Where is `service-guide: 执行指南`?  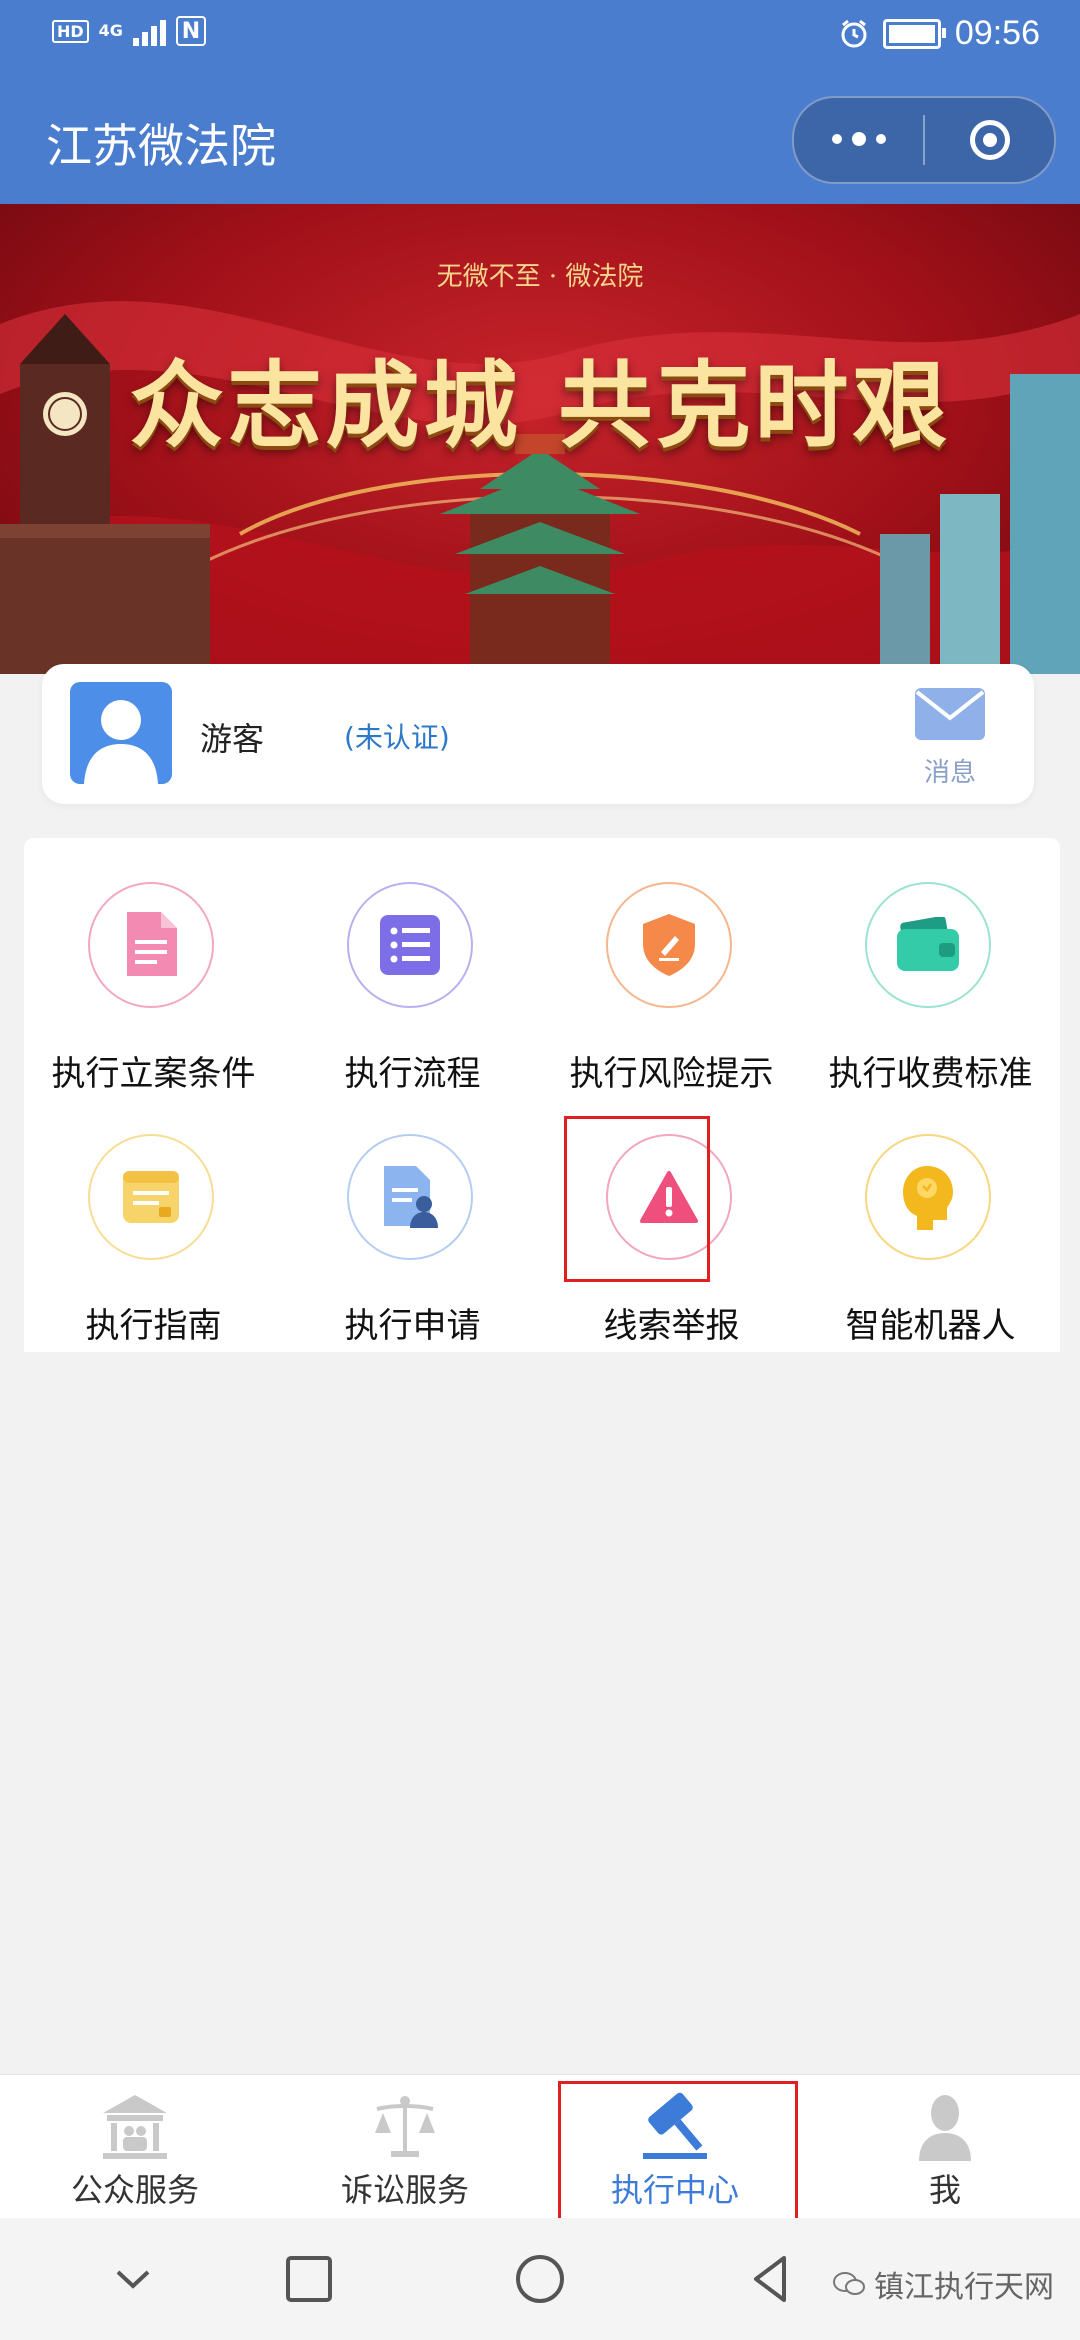 service-guide: 执行指南 is located at coordinates (153, 1218).